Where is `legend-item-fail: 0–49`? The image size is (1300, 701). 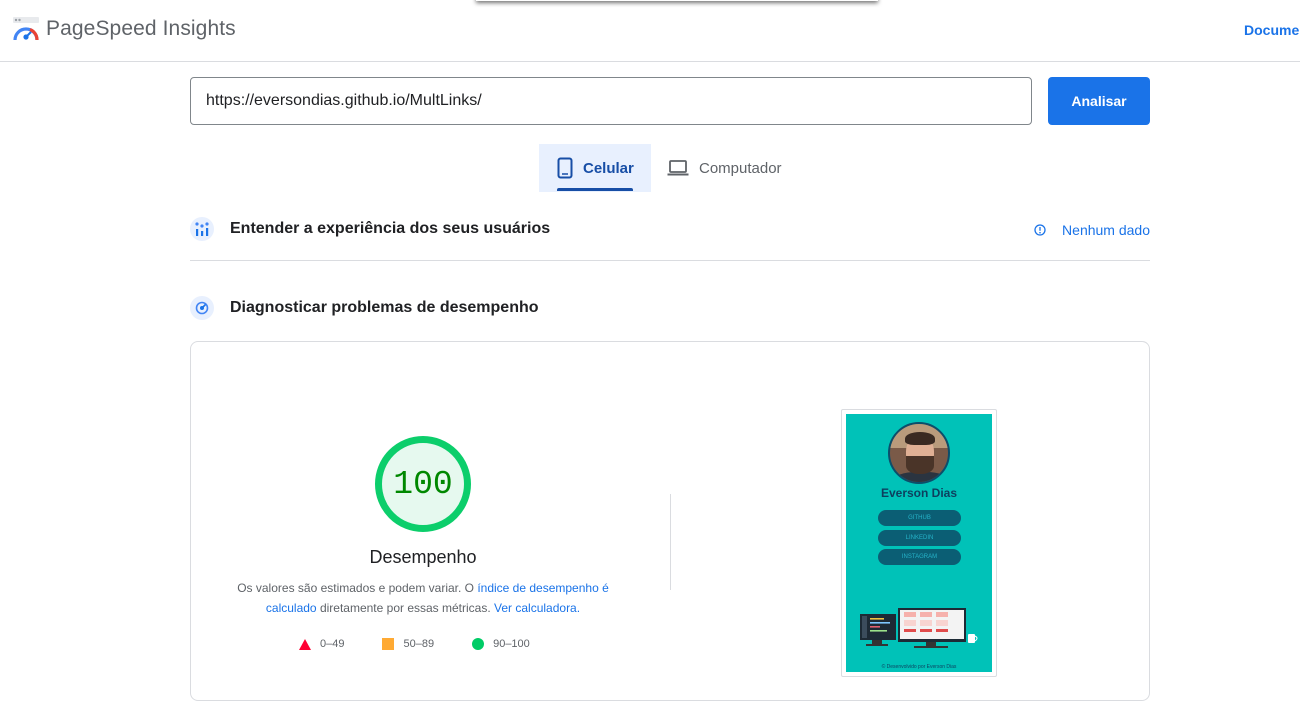 legend-item-fail: 0–49 is located at coordinates (321, 644).